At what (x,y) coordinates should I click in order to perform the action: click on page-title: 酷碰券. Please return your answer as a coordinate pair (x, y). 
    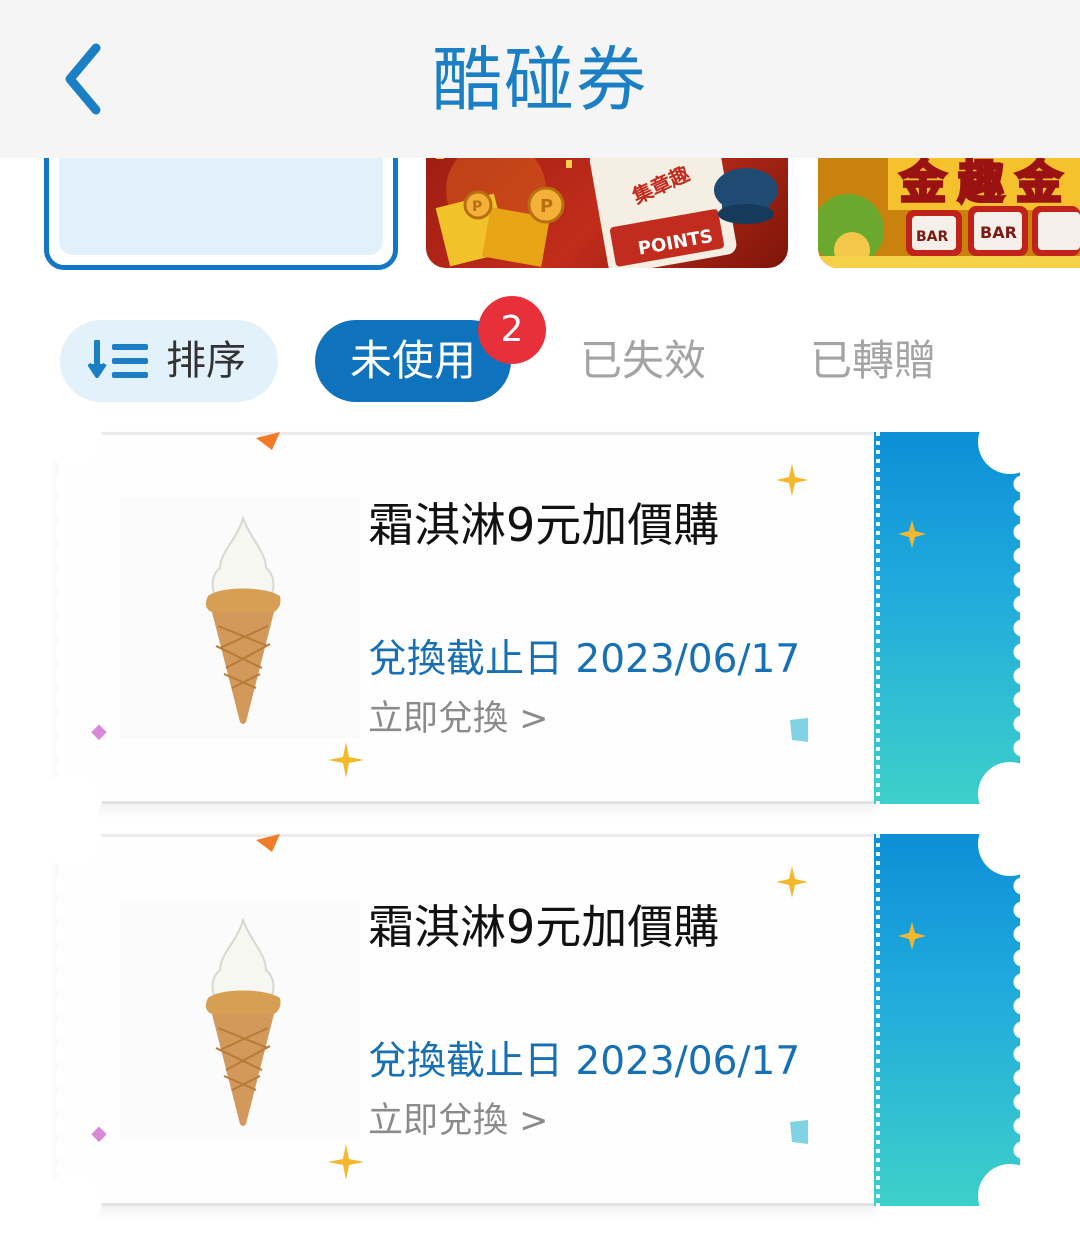
    Looking at the image, I should click on (540, 80).